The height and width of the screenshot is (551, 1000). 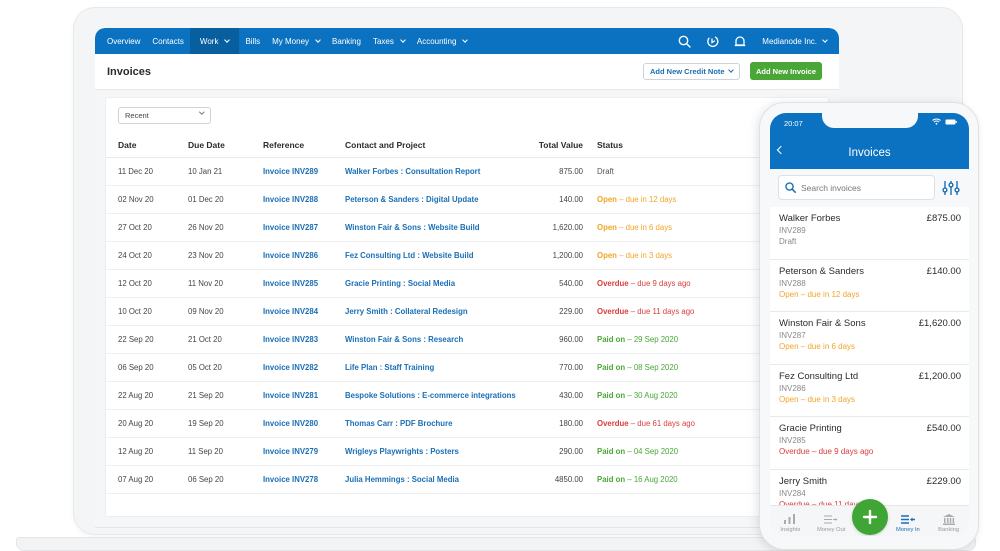 What do you see at coordinates (951, 190) in the screenshot?
I see `filter-sliders-icon` at bounding box center [951, 190].